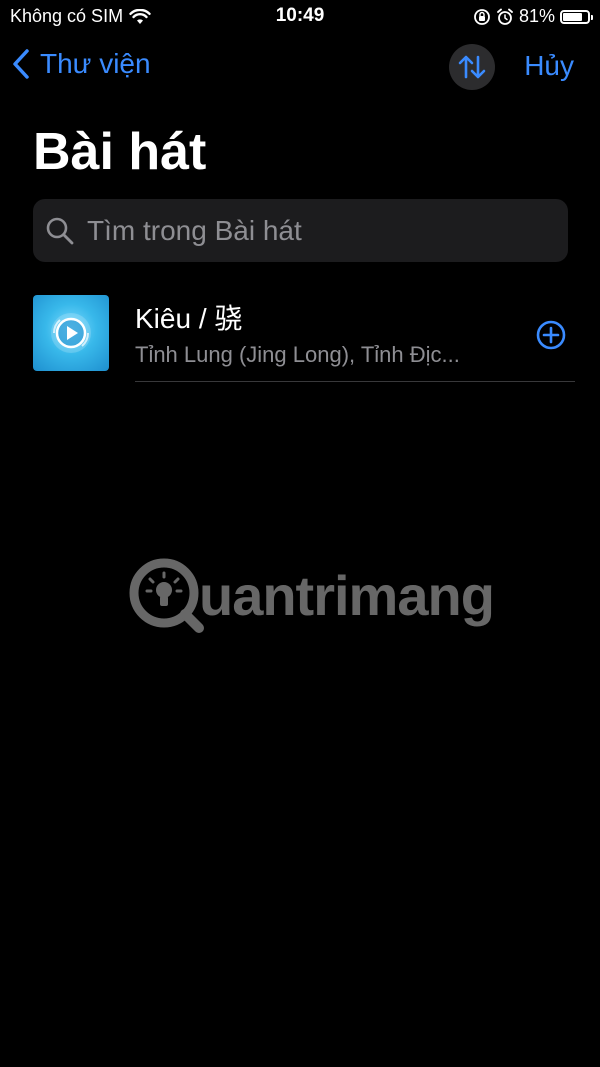 The width and height of the screenshot is (600, 1067). I want to click on sort-arrows-icon, so click(472, 67).